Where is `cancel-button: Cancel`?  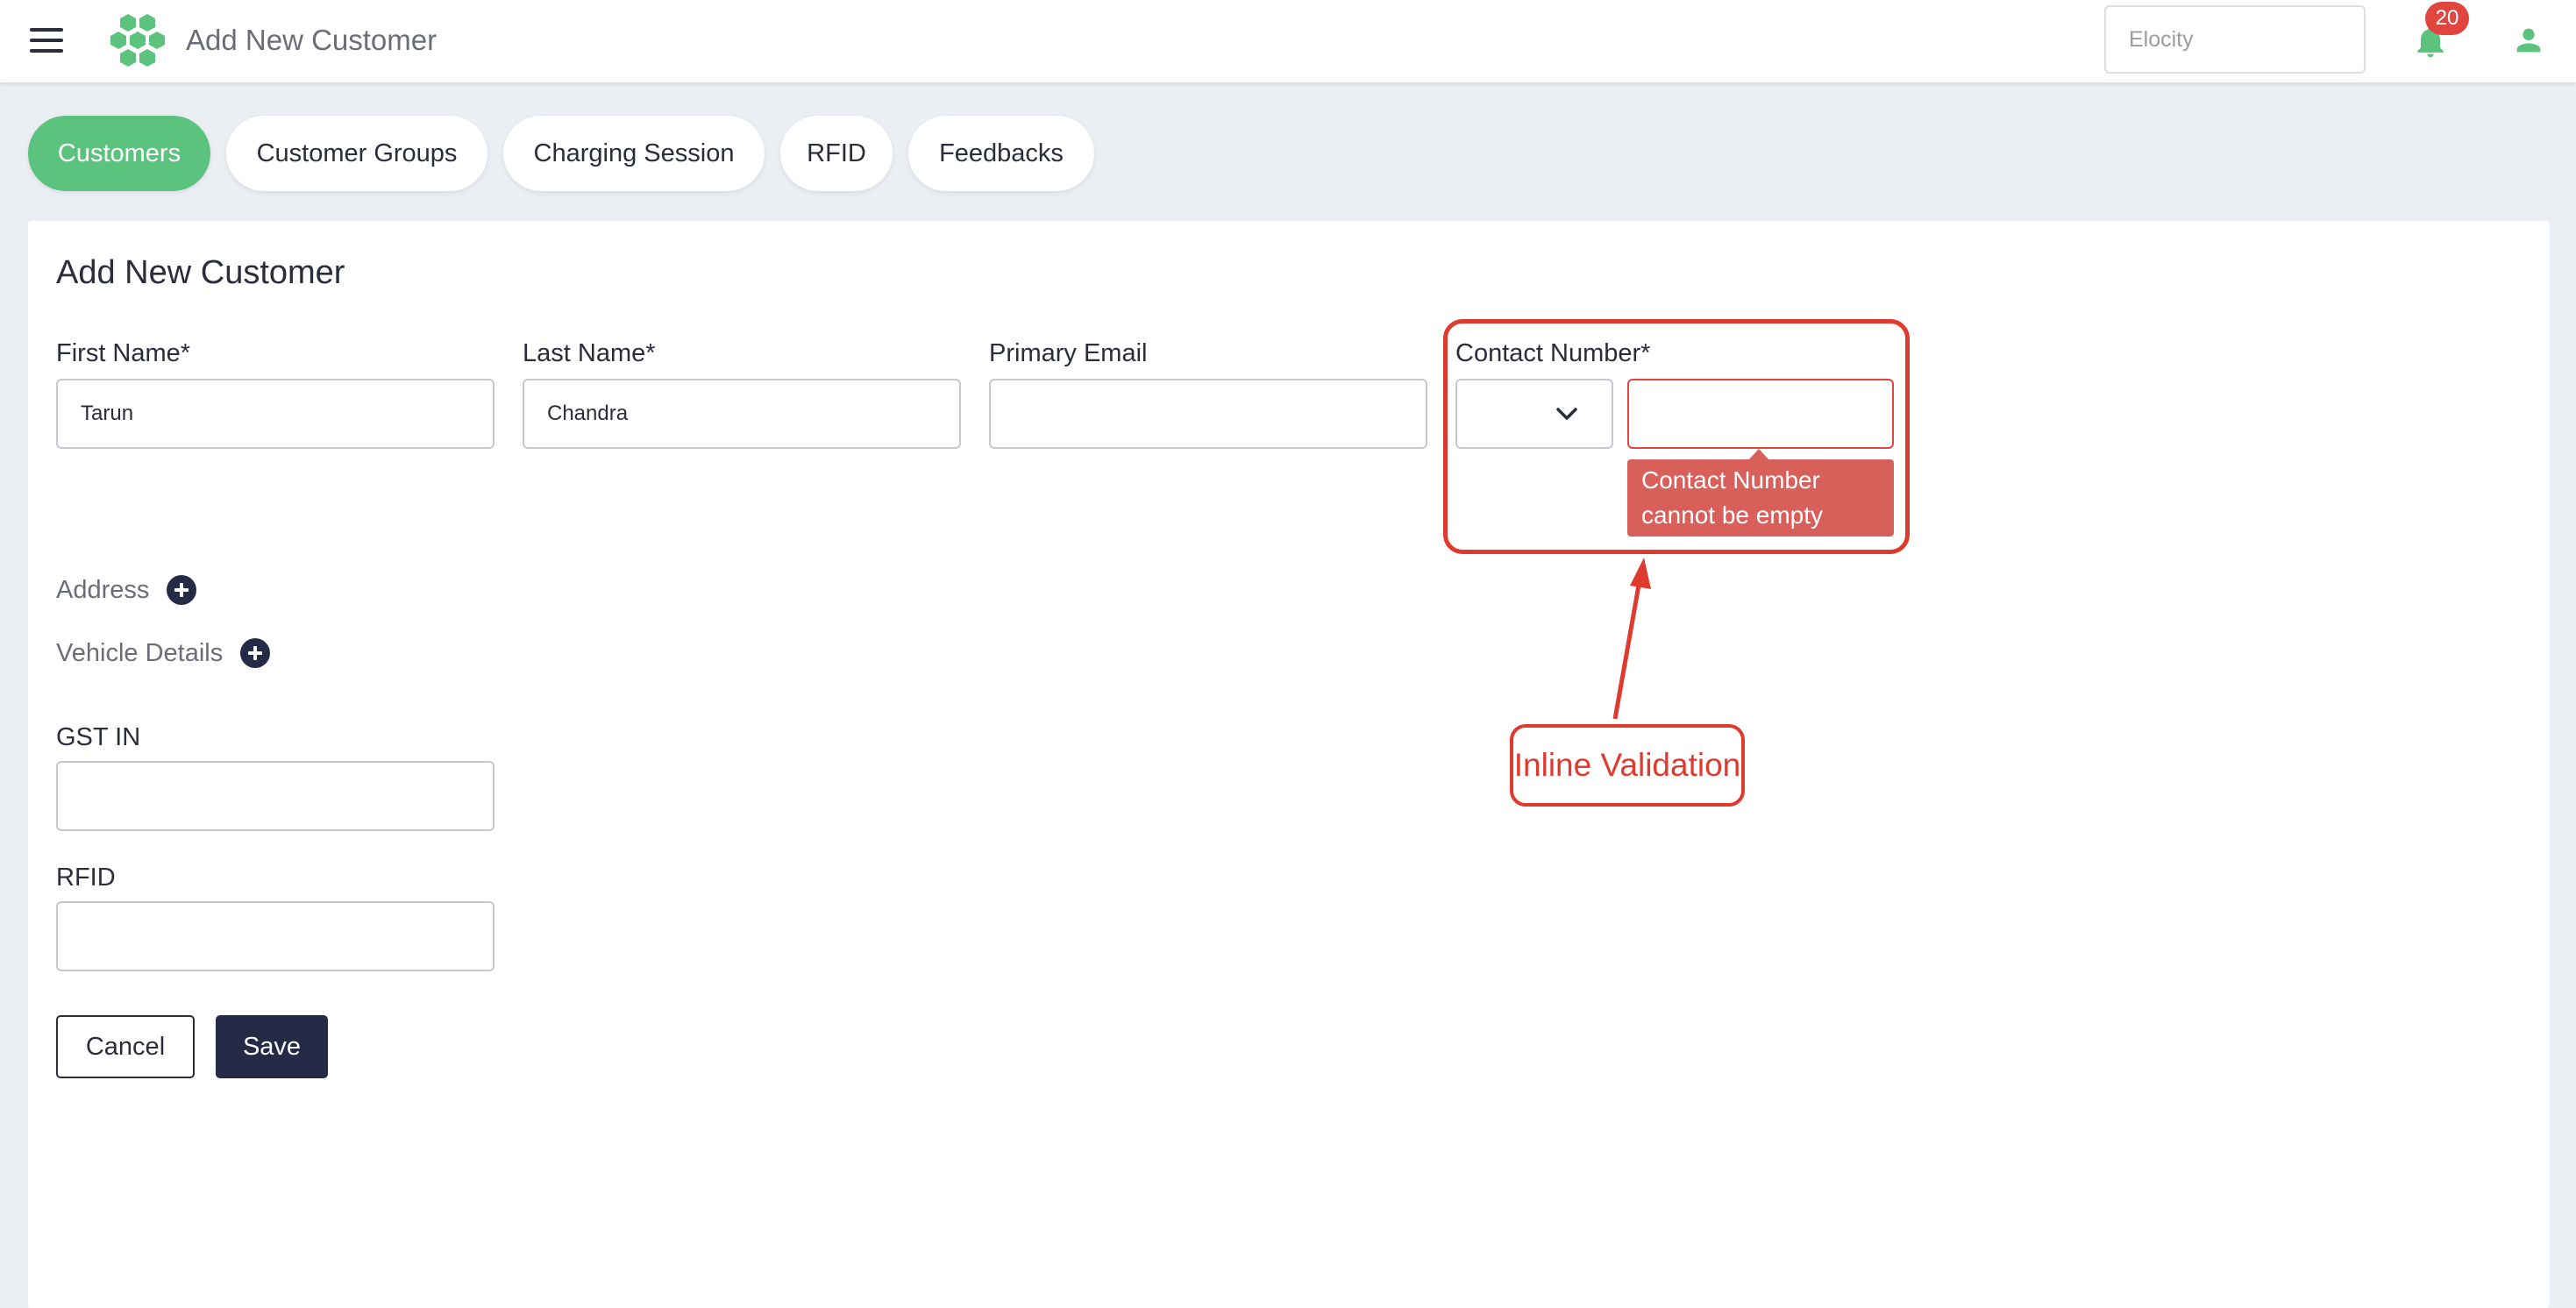
cancel-button: Cancel is located at coordinates (125, 1046).